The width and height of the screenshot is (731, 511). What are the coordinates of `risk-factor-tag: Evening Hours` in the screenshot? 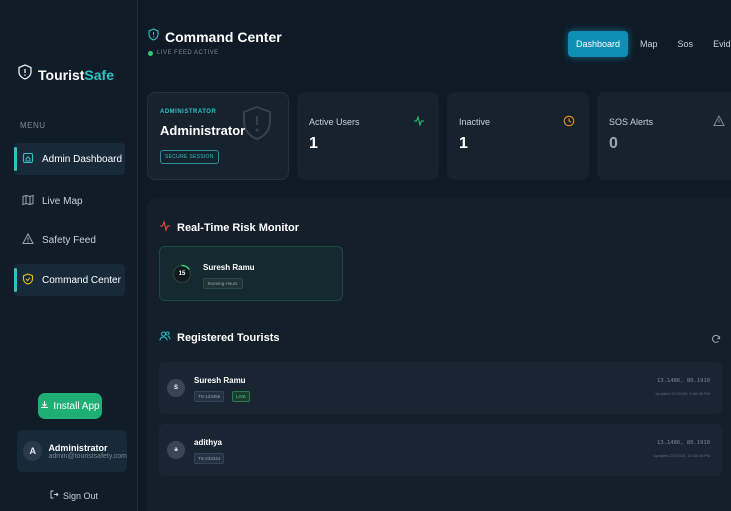 It's located at (223, 283).